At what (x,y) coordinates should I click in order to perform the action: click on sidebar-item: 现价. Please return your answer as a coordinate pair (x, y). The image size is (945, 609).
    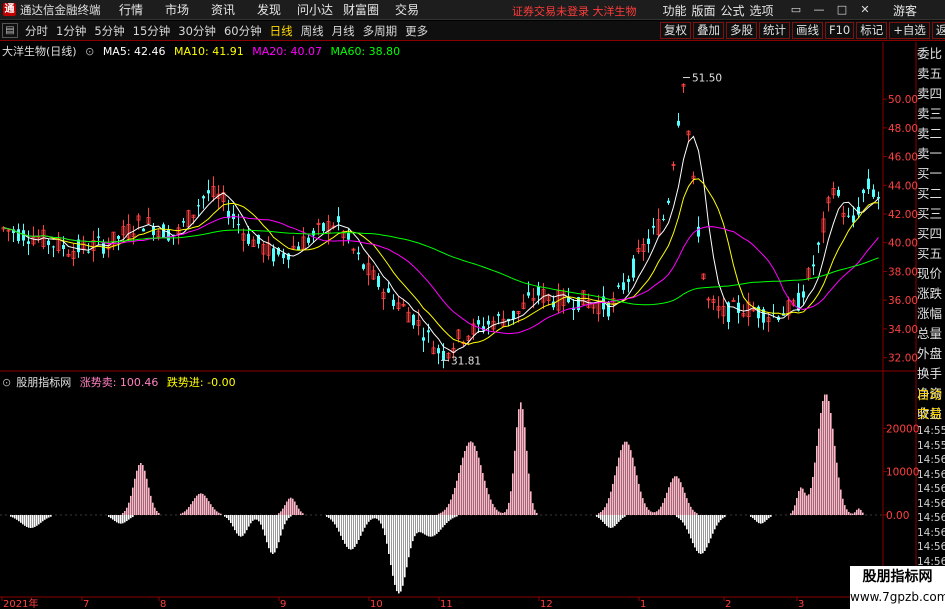
    Looking at the image, I should click on (931, 274).